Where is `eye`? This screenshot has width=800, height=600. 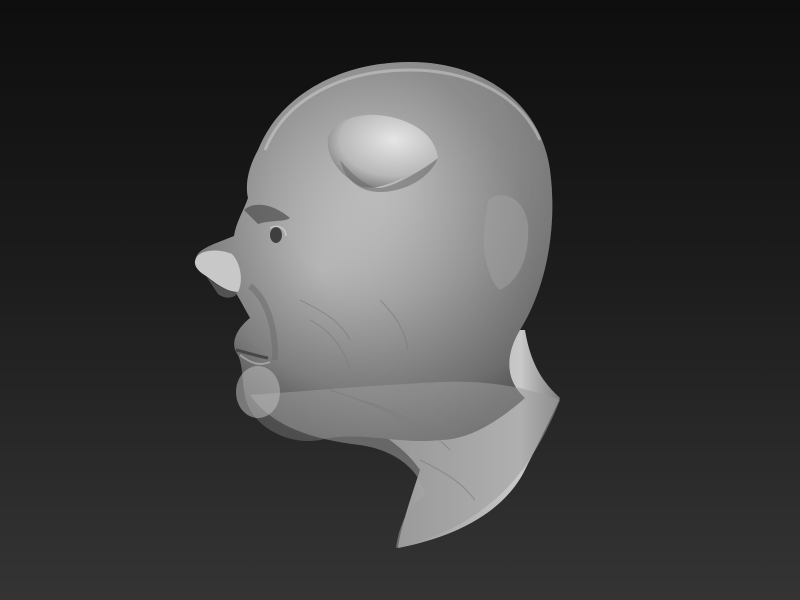 eye is located at coordinates (276, 235).